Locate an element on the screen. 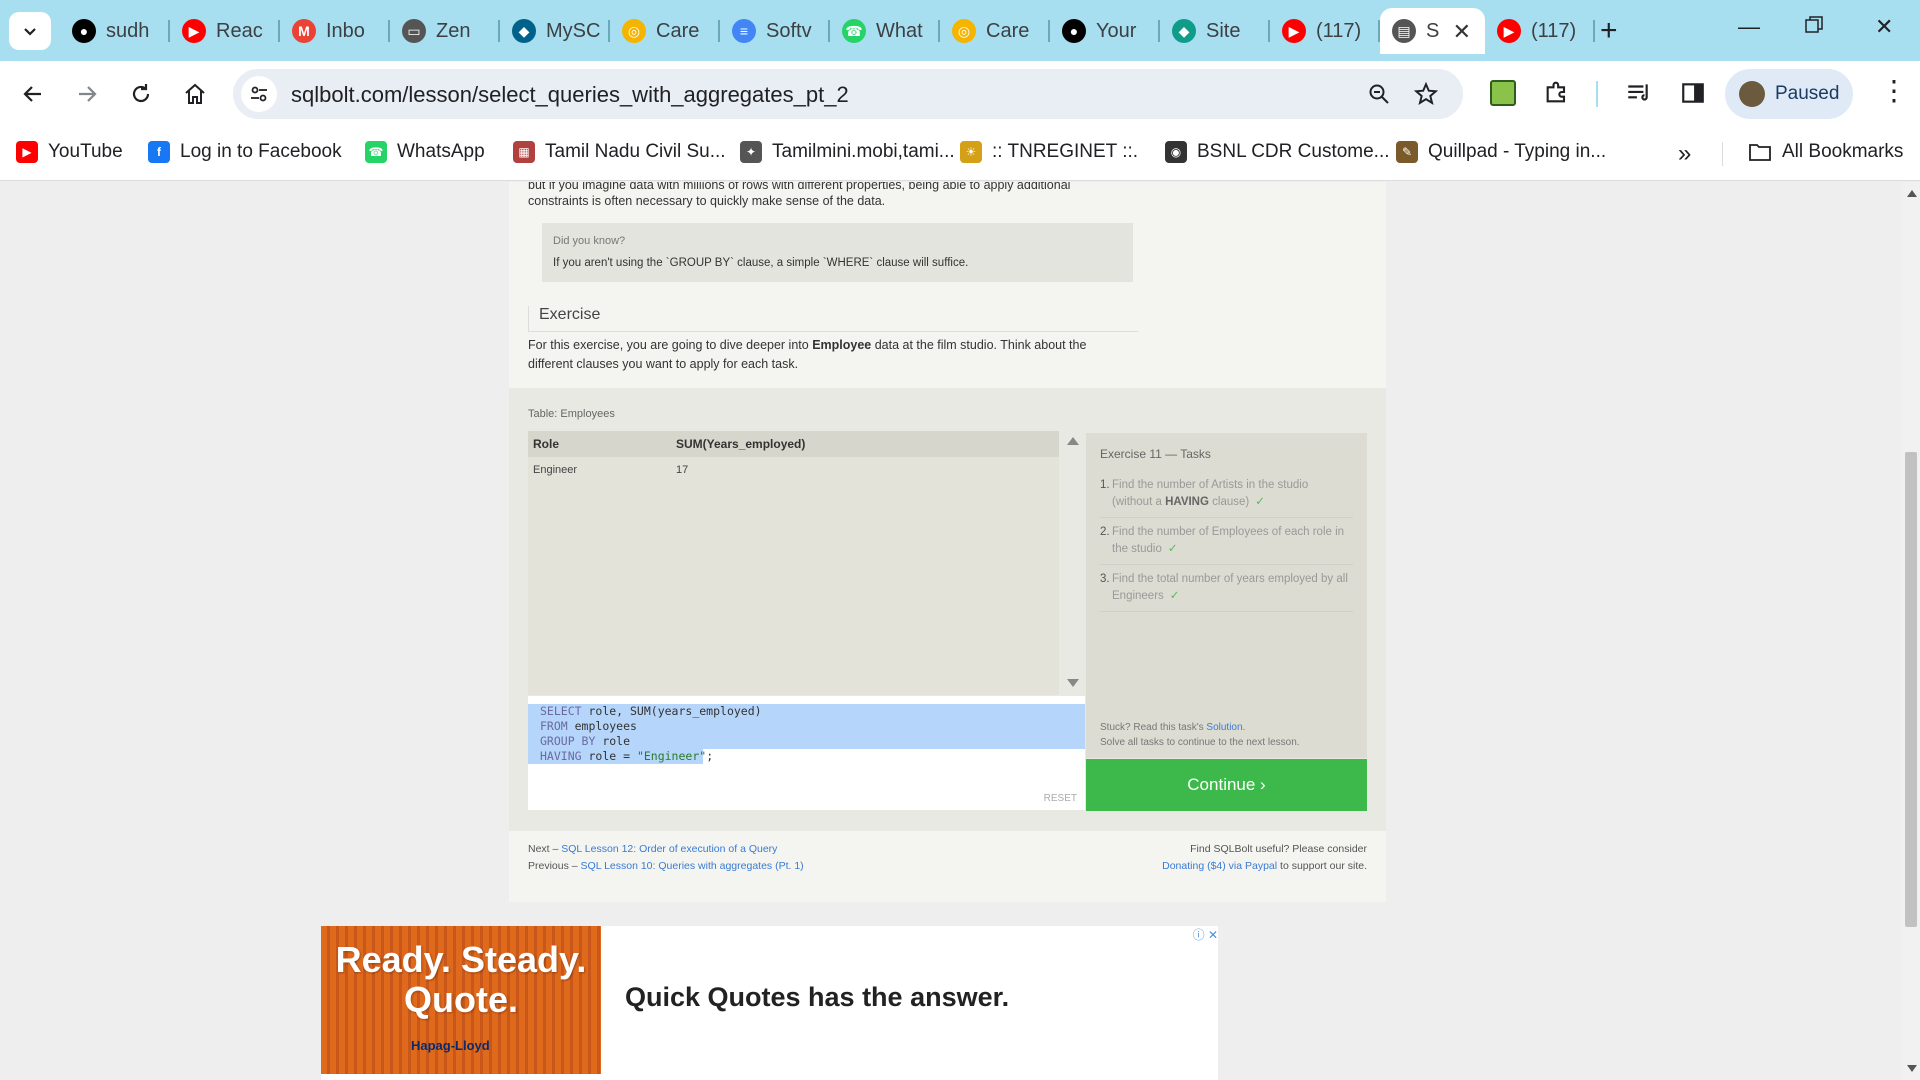  gmail-icon: M is located at coordinates (304, 31).